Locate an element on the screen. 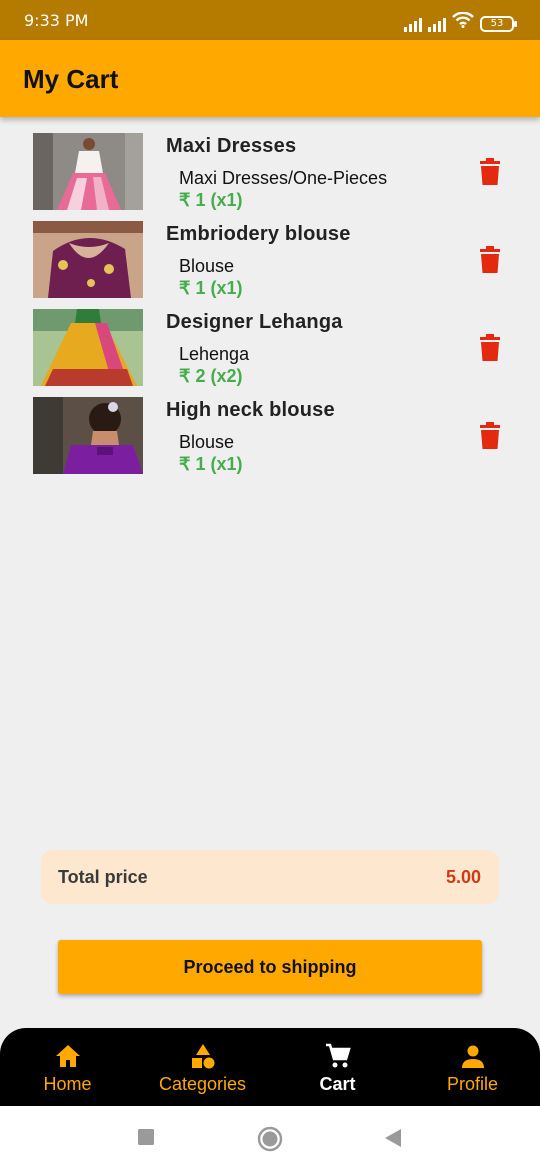  profile-icon is located at coordinates (472, 1056).